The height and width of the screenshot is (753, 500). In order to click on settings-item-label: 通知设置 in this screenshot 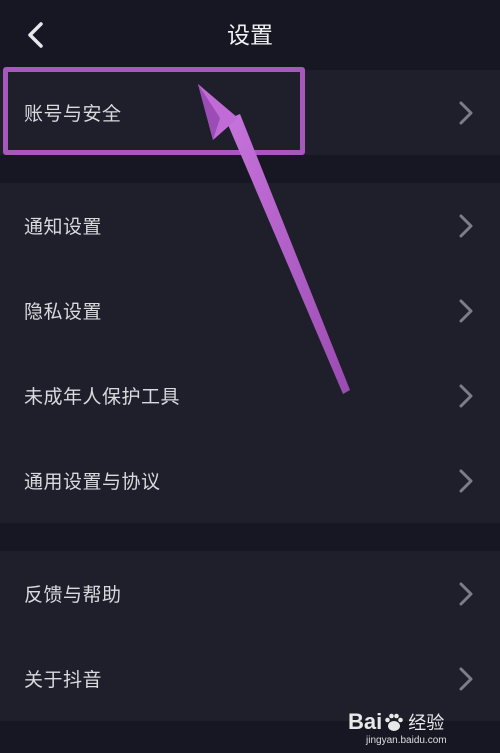, I will do `click(63, 227)`.